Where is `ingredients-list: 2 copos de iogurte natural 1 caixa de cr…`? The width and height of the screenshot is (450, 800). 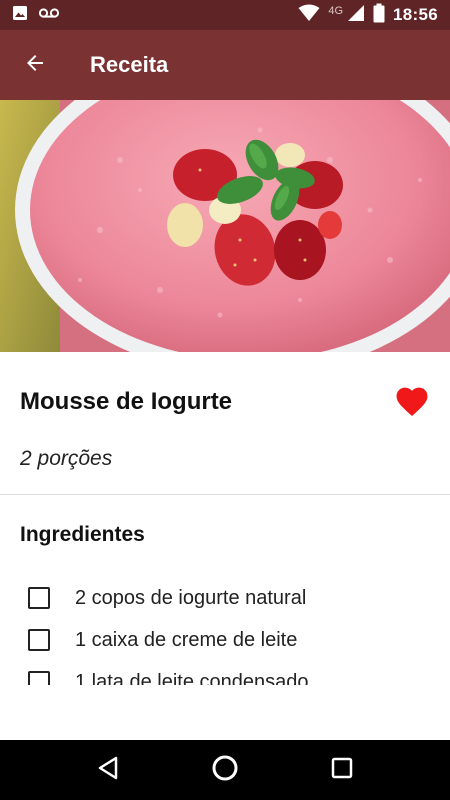
ingredients-list: 2 copos de iogurte natural 1 caixa de cr… is located at coordinates (225, 631).